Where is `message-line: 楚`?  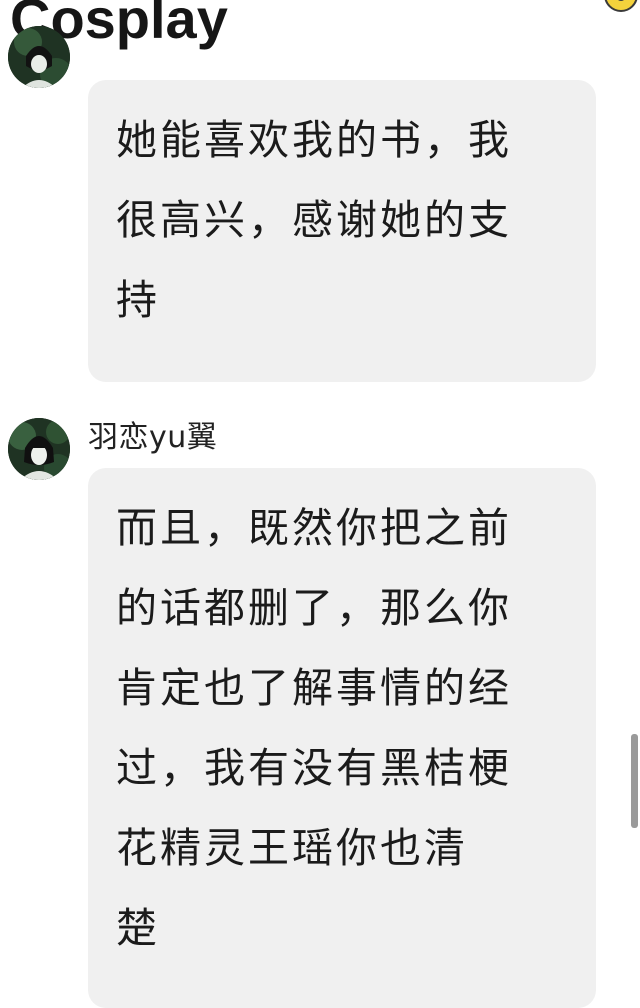
message-line: 楚 is located at coordinates (138, 928).